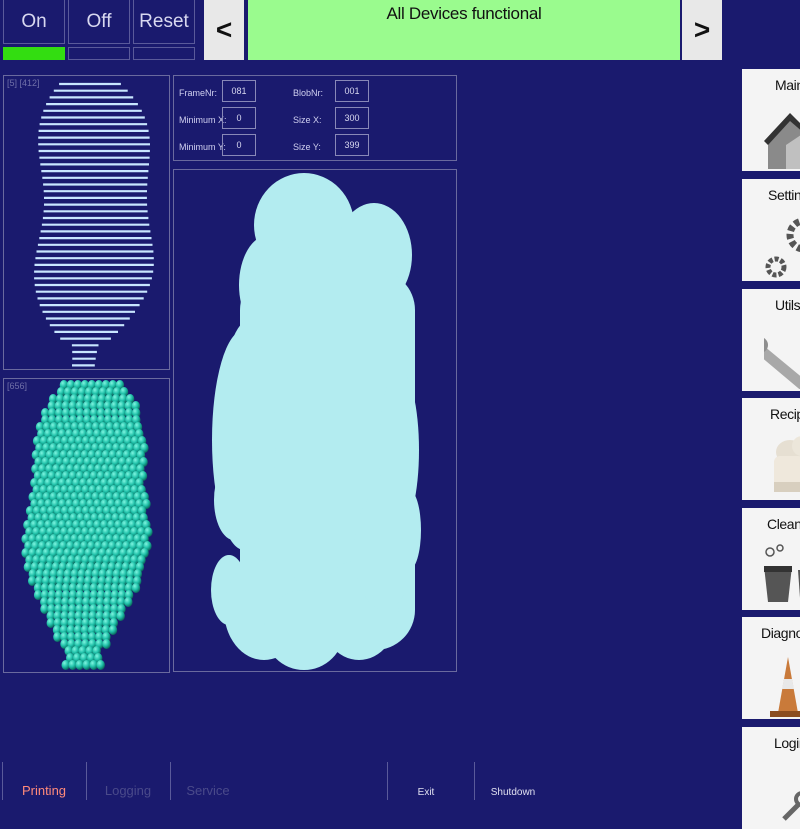 This screenshot has width=800, height=829. What do you see at coordinates (782, 363) in the screenshot?
I see `wrench-icon` at bounding box center [782, 363].